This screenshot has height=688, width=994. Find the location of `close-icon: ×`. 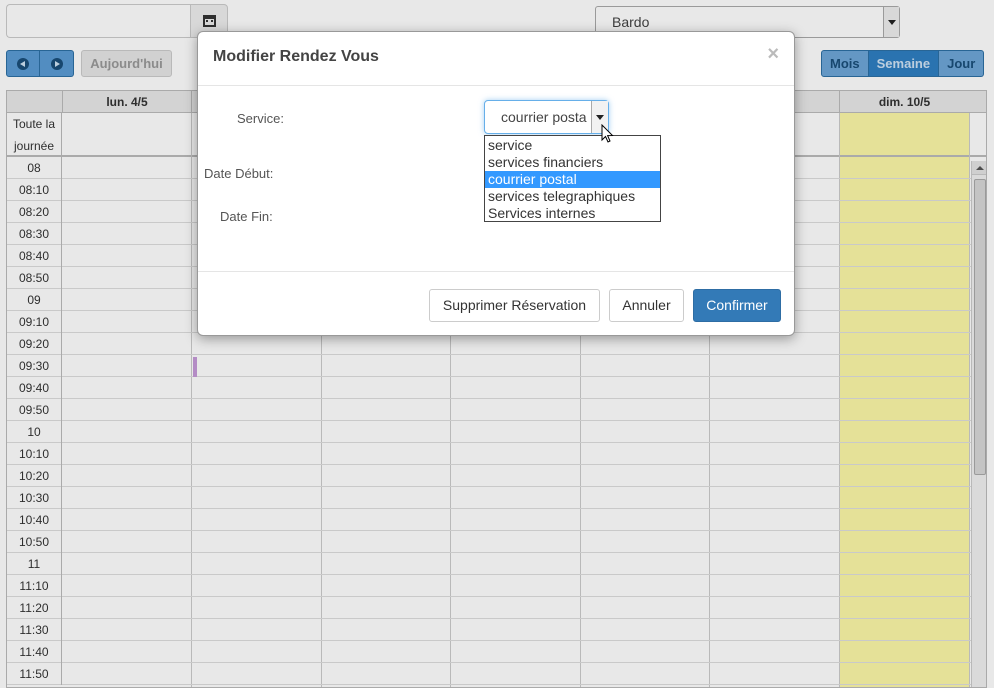

close-icon: × is located at coordinates (773, 54).